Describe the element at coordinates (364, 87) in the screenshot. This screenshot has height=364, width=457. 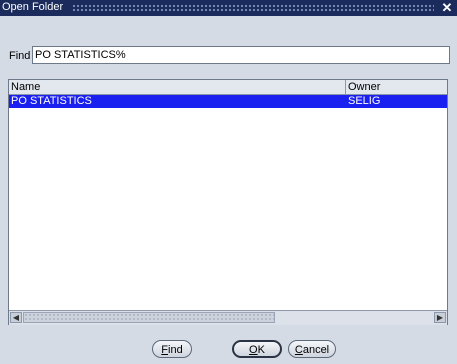
I see `column-header-owner: Owner` at that location.